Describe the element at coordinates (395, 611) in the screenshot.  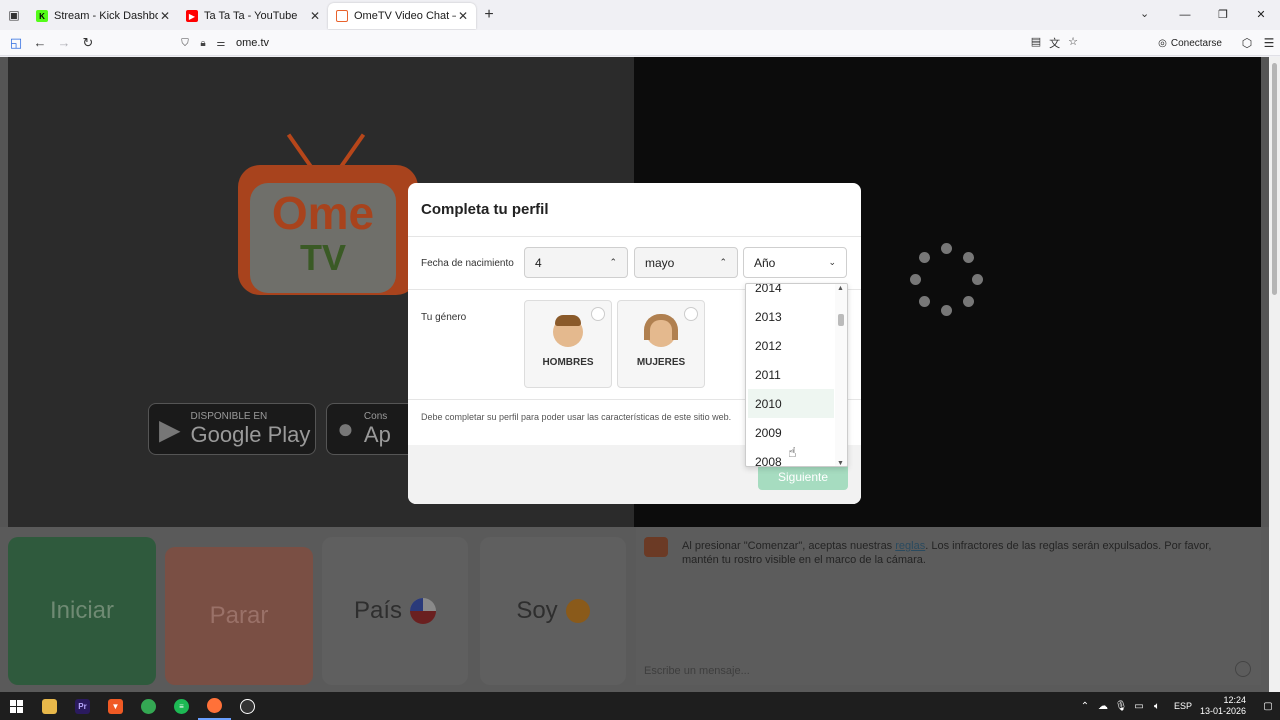
I see `country-button: País` at that location.